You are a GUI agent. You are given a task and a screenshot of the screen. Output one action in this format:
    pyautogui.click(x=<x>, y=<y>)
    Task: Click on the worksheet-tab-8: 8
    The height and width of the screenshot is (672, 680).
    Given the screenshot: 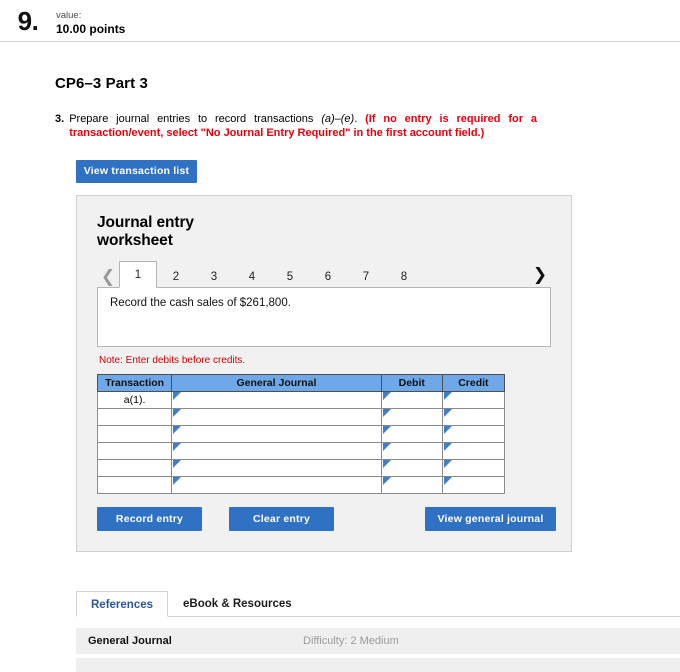 What is the action you would take?
    pyautogui.click(x=404, y=276)
    